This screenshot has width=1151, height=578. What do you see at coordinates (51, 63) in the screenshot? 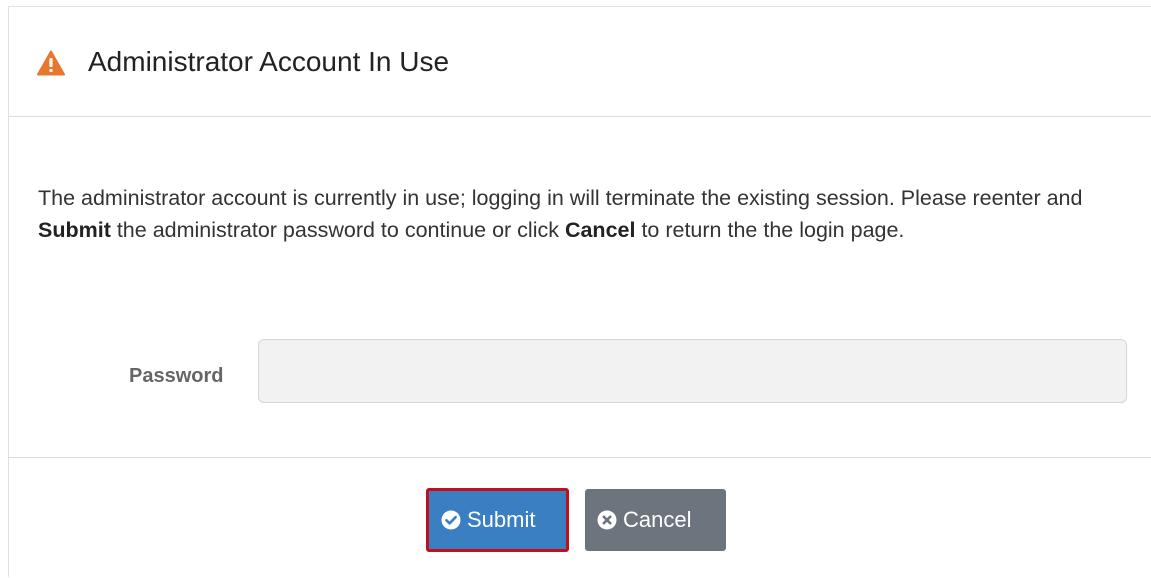
I see `warning-triangle-icon` at bounding box center [51, 63].